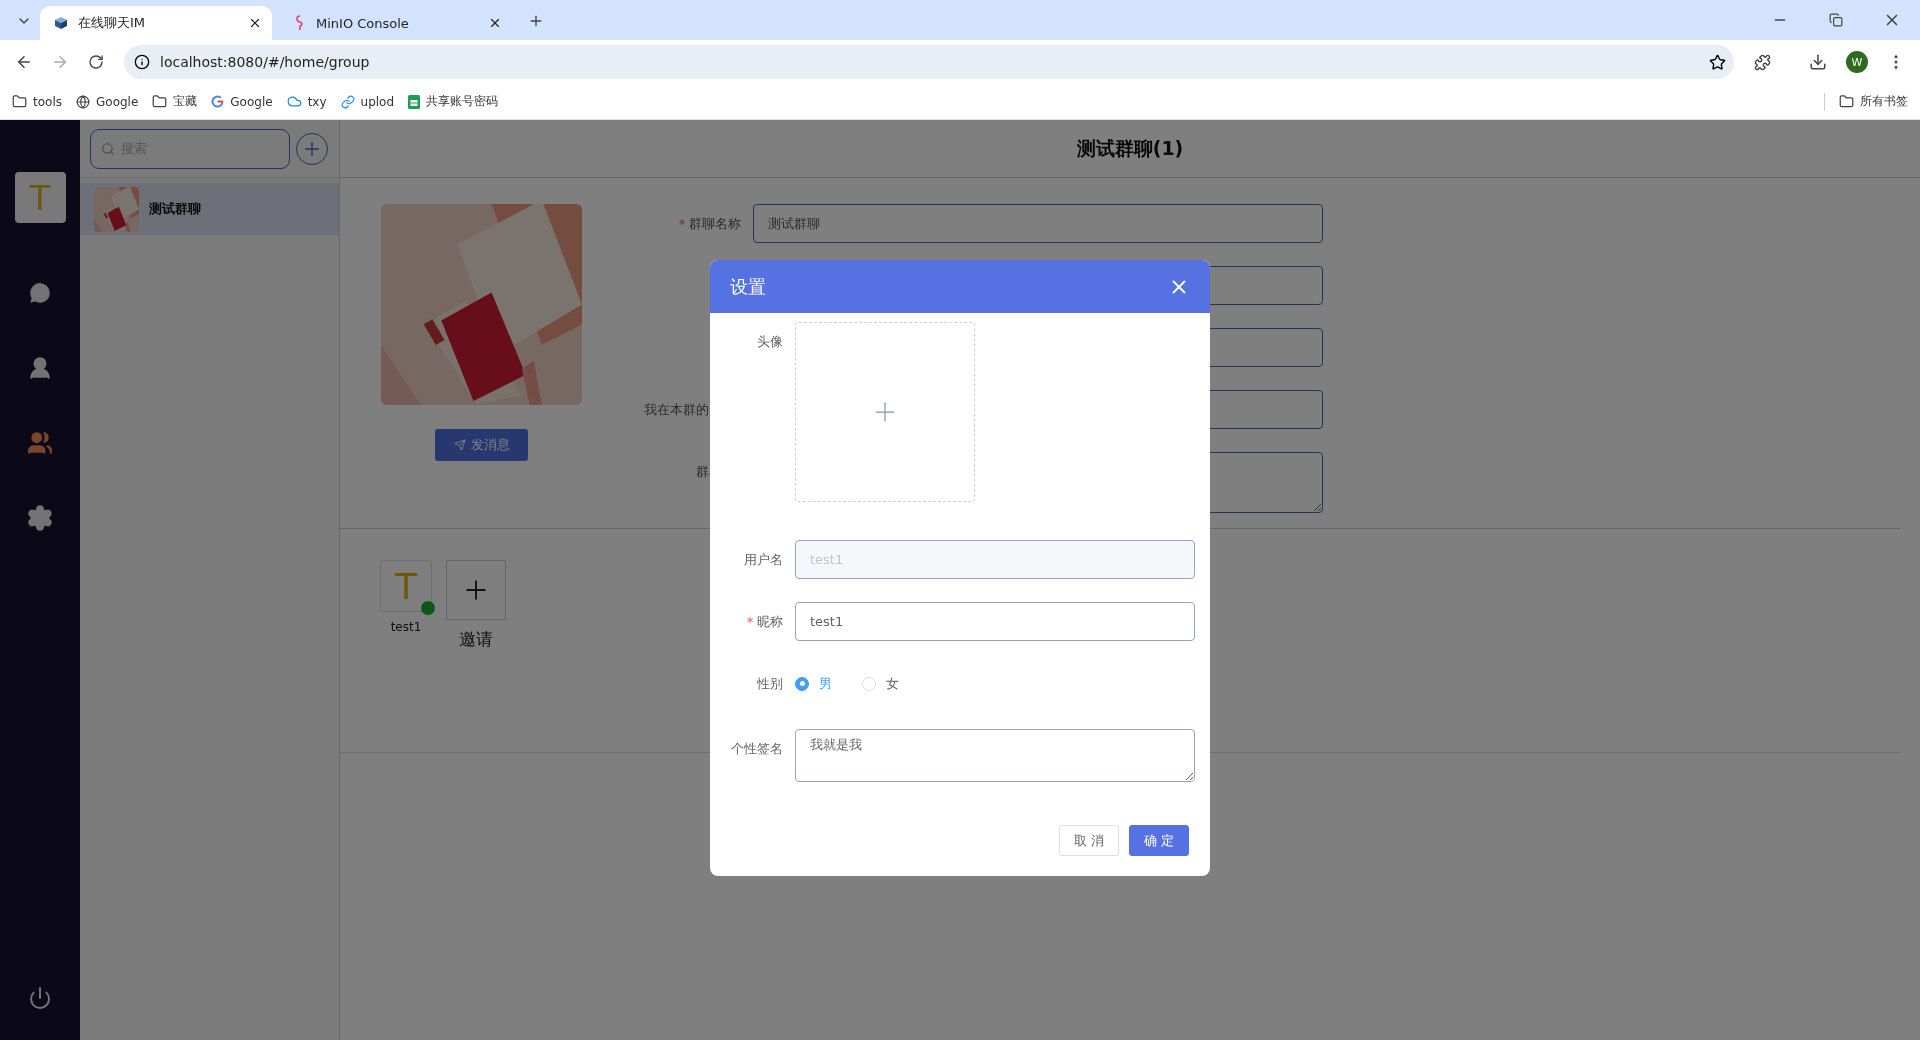  Describe the element at coordinates (880, 683) in the screenshot. I see `radio-option: 女` at that location.